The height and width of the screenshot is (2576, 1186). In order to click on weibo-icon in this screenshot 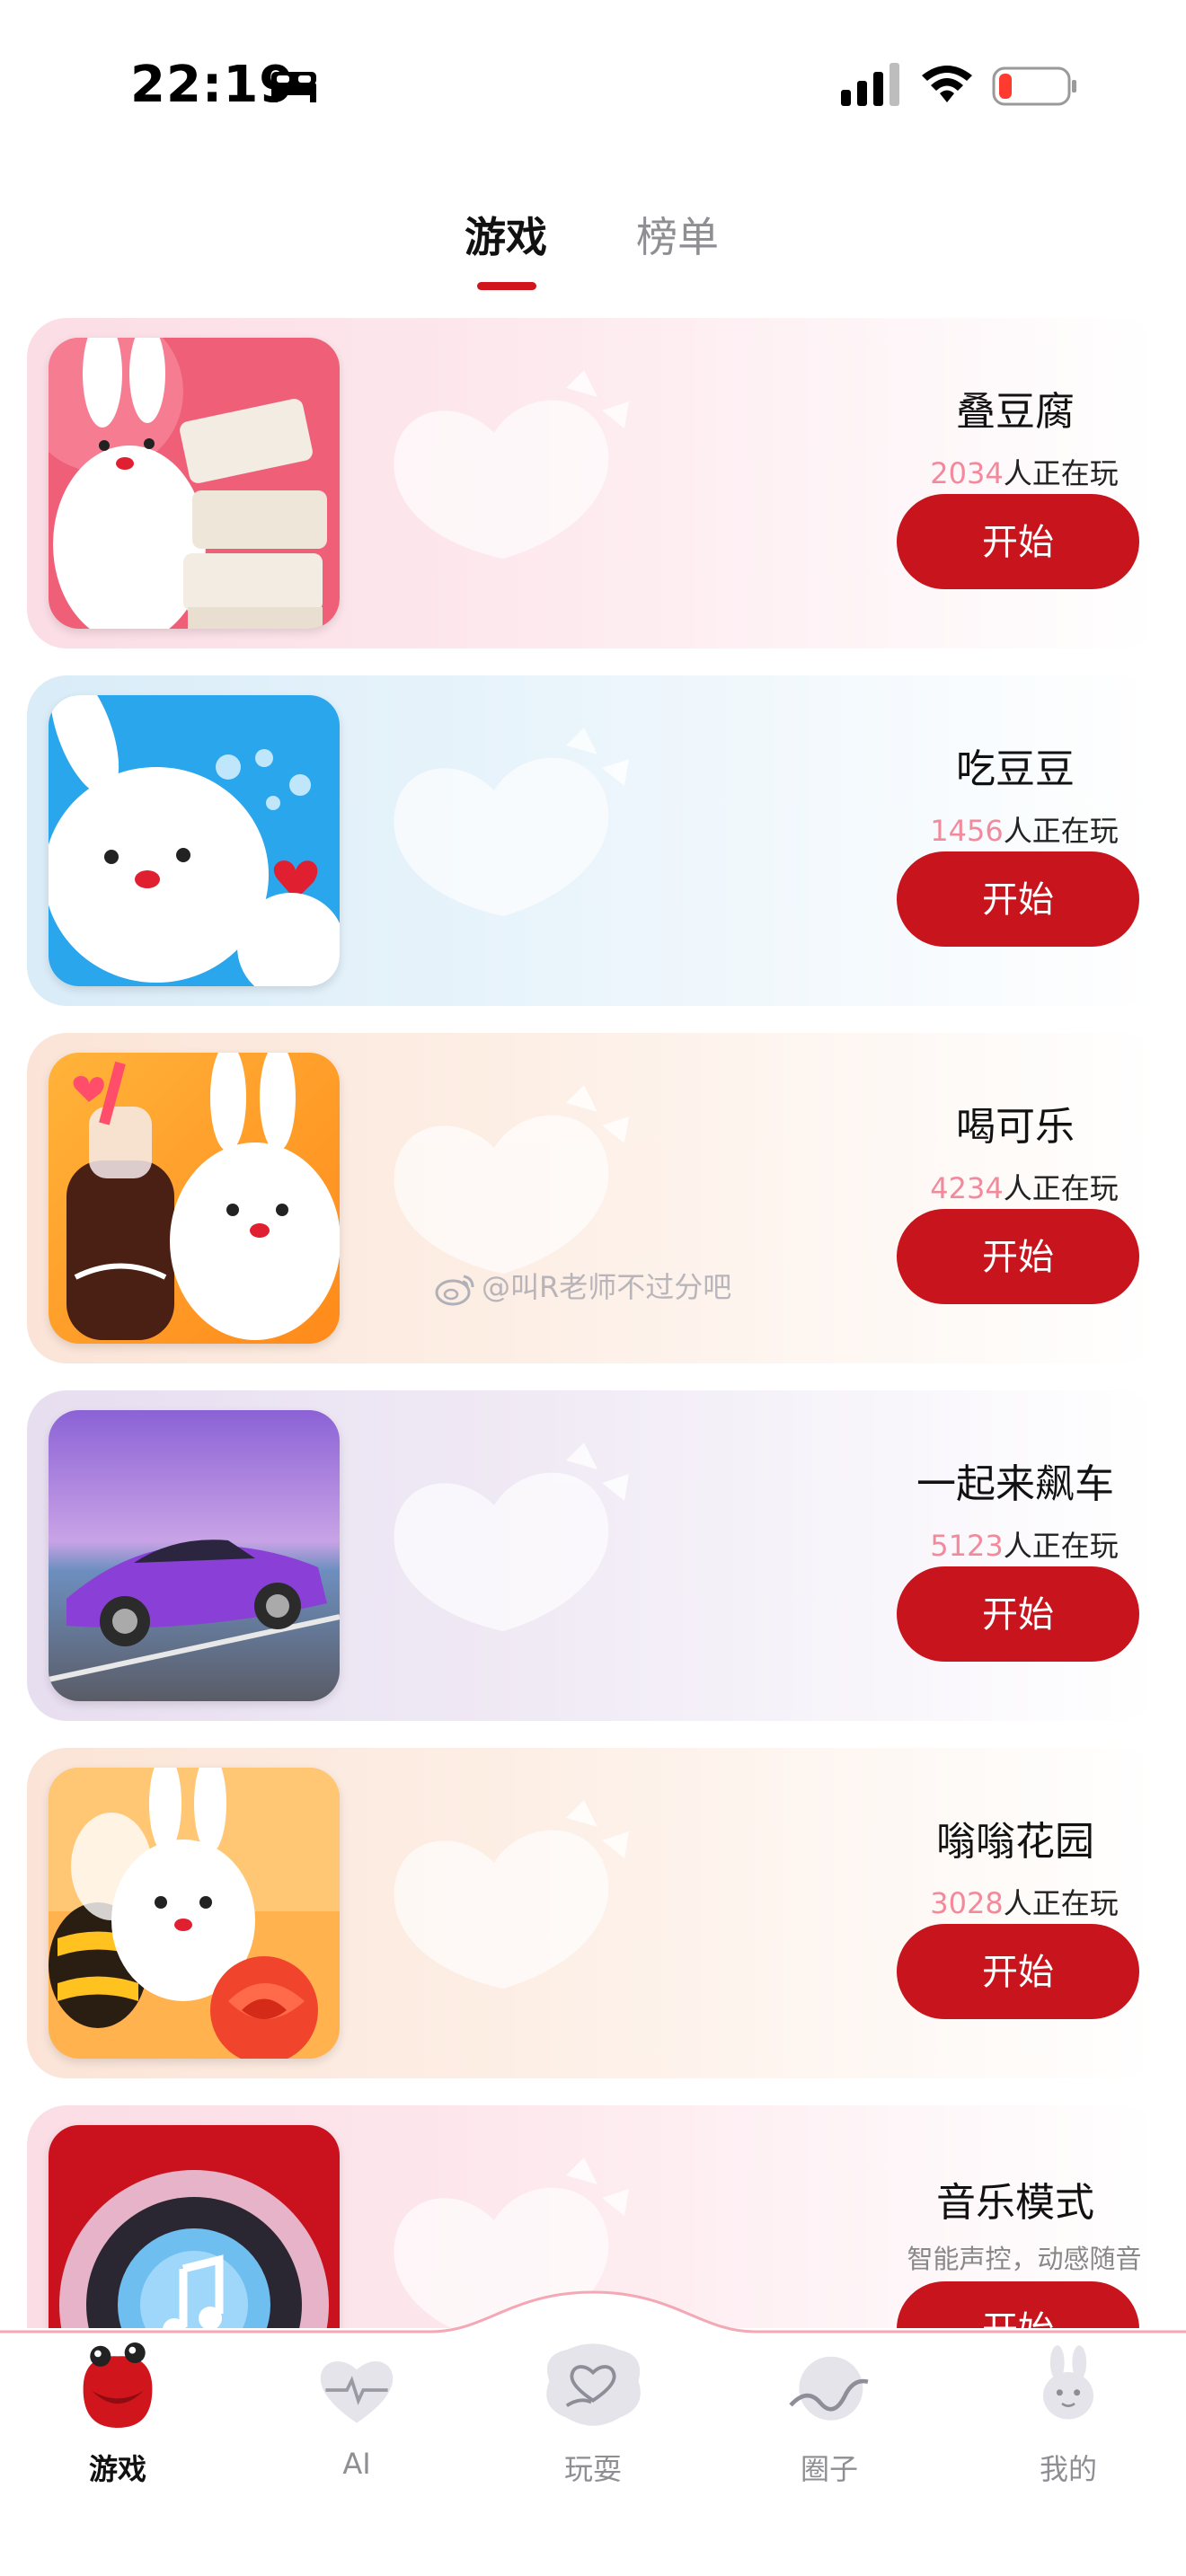, I will do `click(454, 1290)`.